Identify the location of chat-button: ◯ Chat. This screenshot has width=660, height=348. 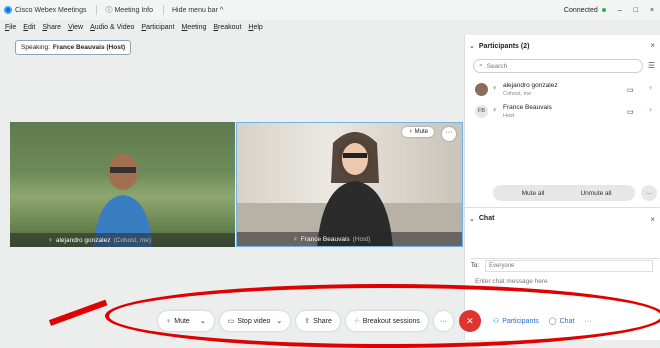
(561, 321).